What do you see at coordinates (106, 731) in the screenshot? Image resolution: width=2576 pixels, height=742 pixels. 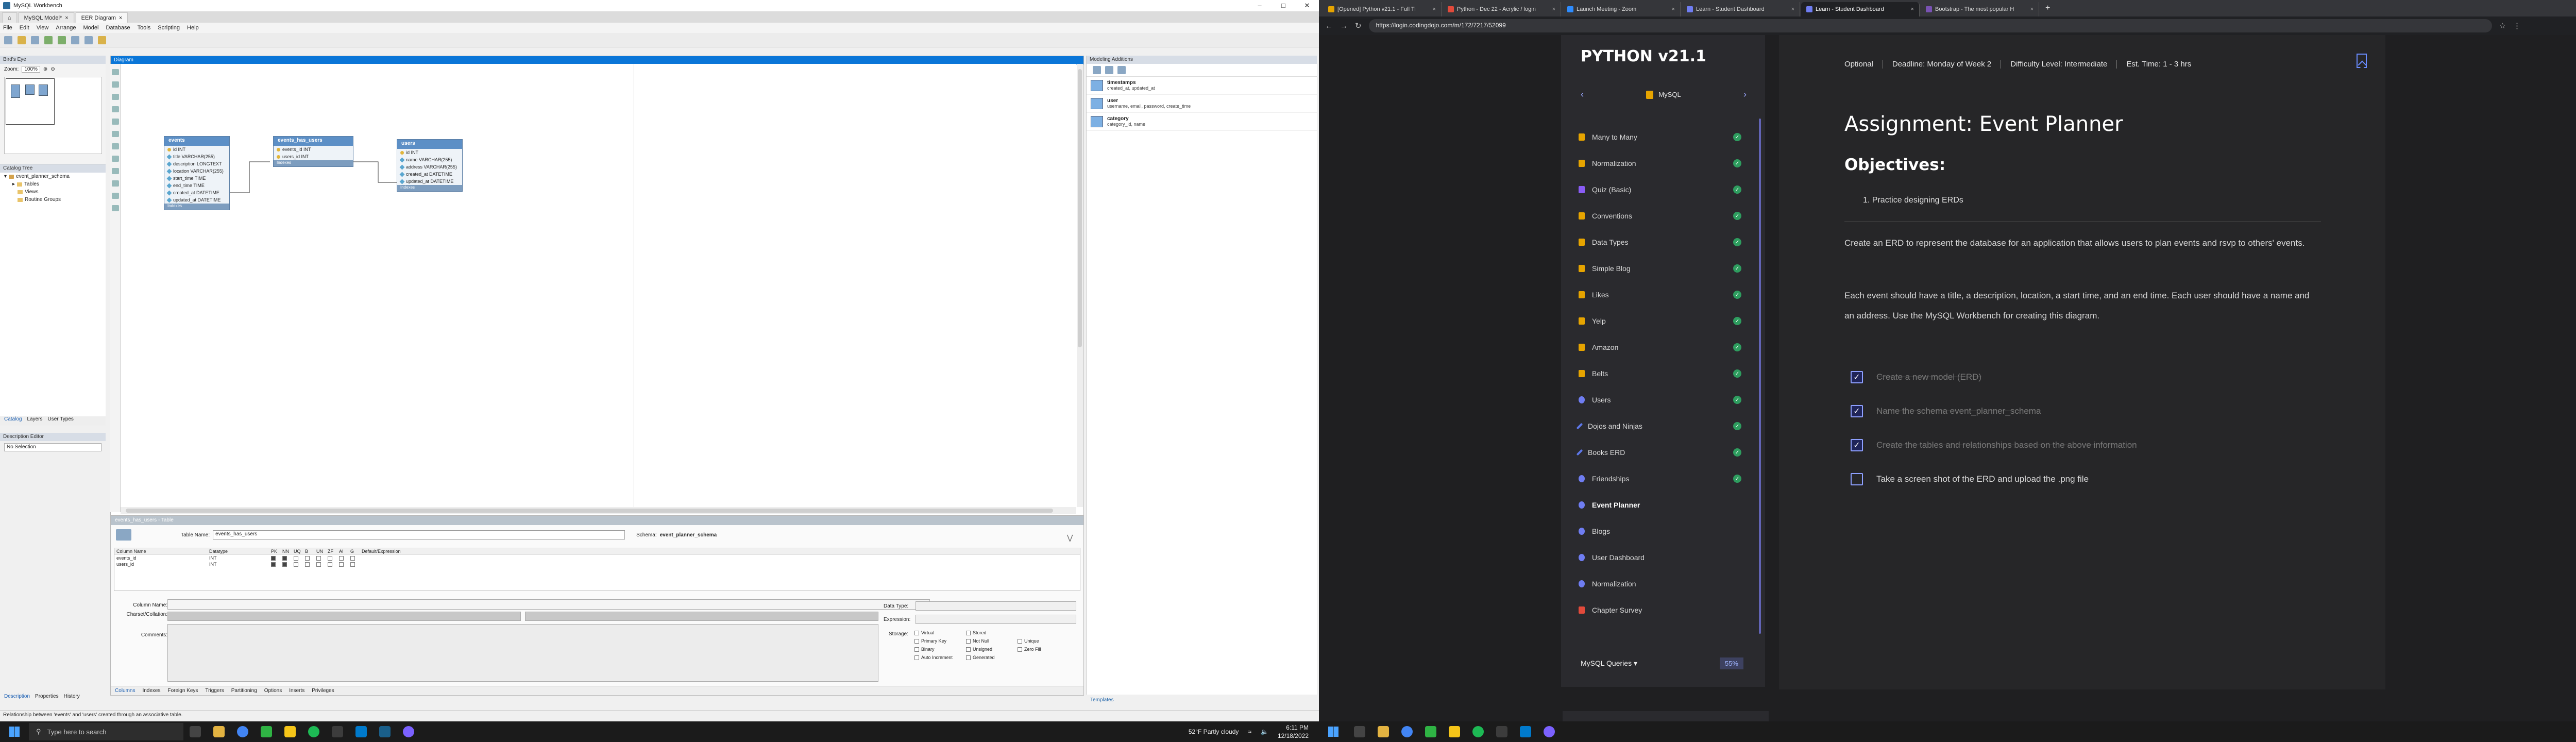 I see `taskbar-search: ⚲ Type here to search` at bounding box center [106, 731].